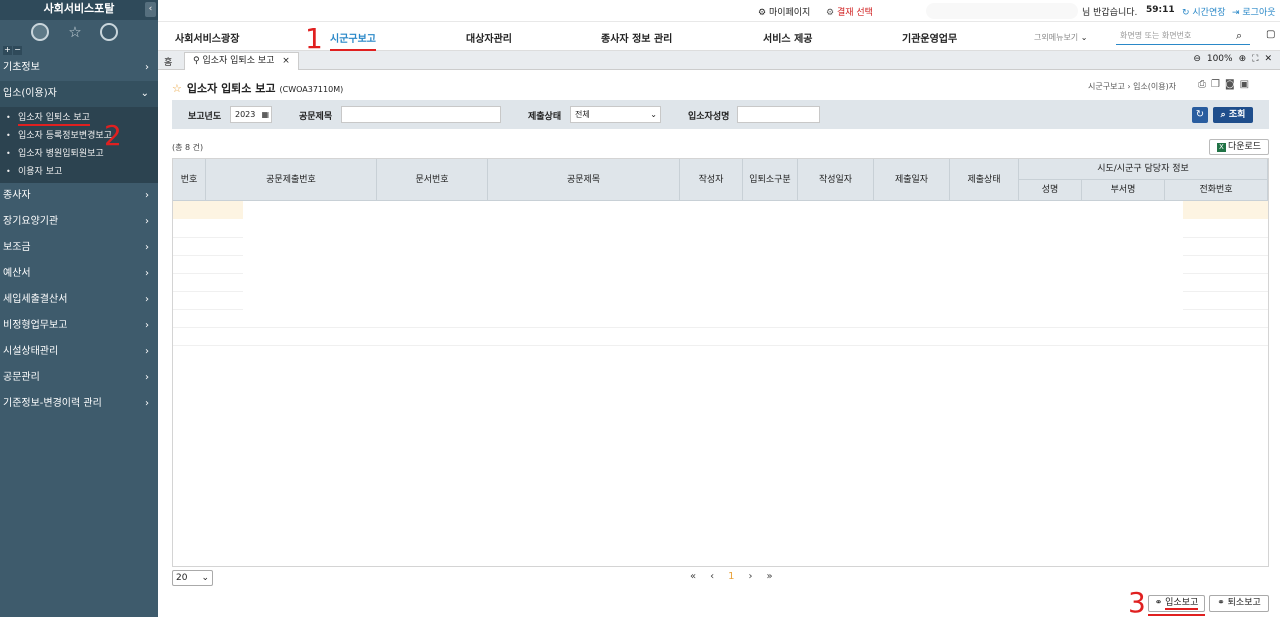 Image resolution: width=1280 pixels, height=619 pixels. Describe the element at coordinates (777, 576) in the screenshot. I see `last-page-icon: »` at that location.